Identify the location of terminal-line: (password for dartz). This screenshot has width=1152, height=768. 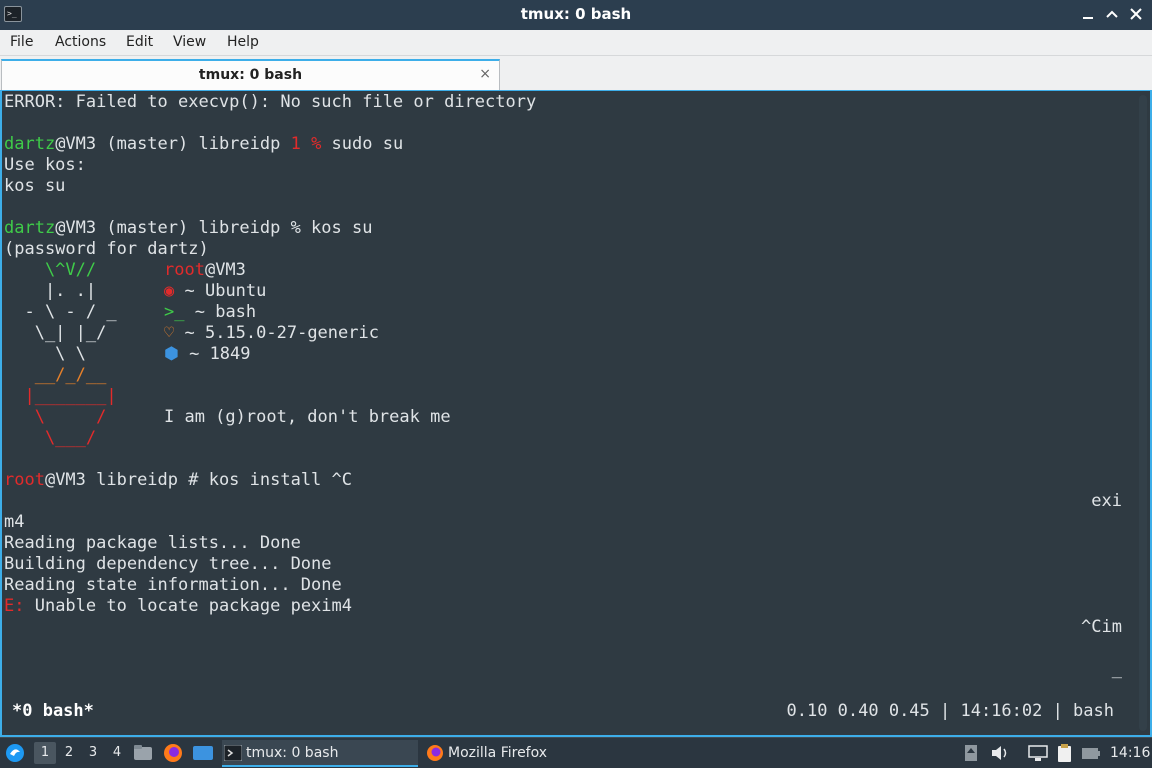
(106, 249).